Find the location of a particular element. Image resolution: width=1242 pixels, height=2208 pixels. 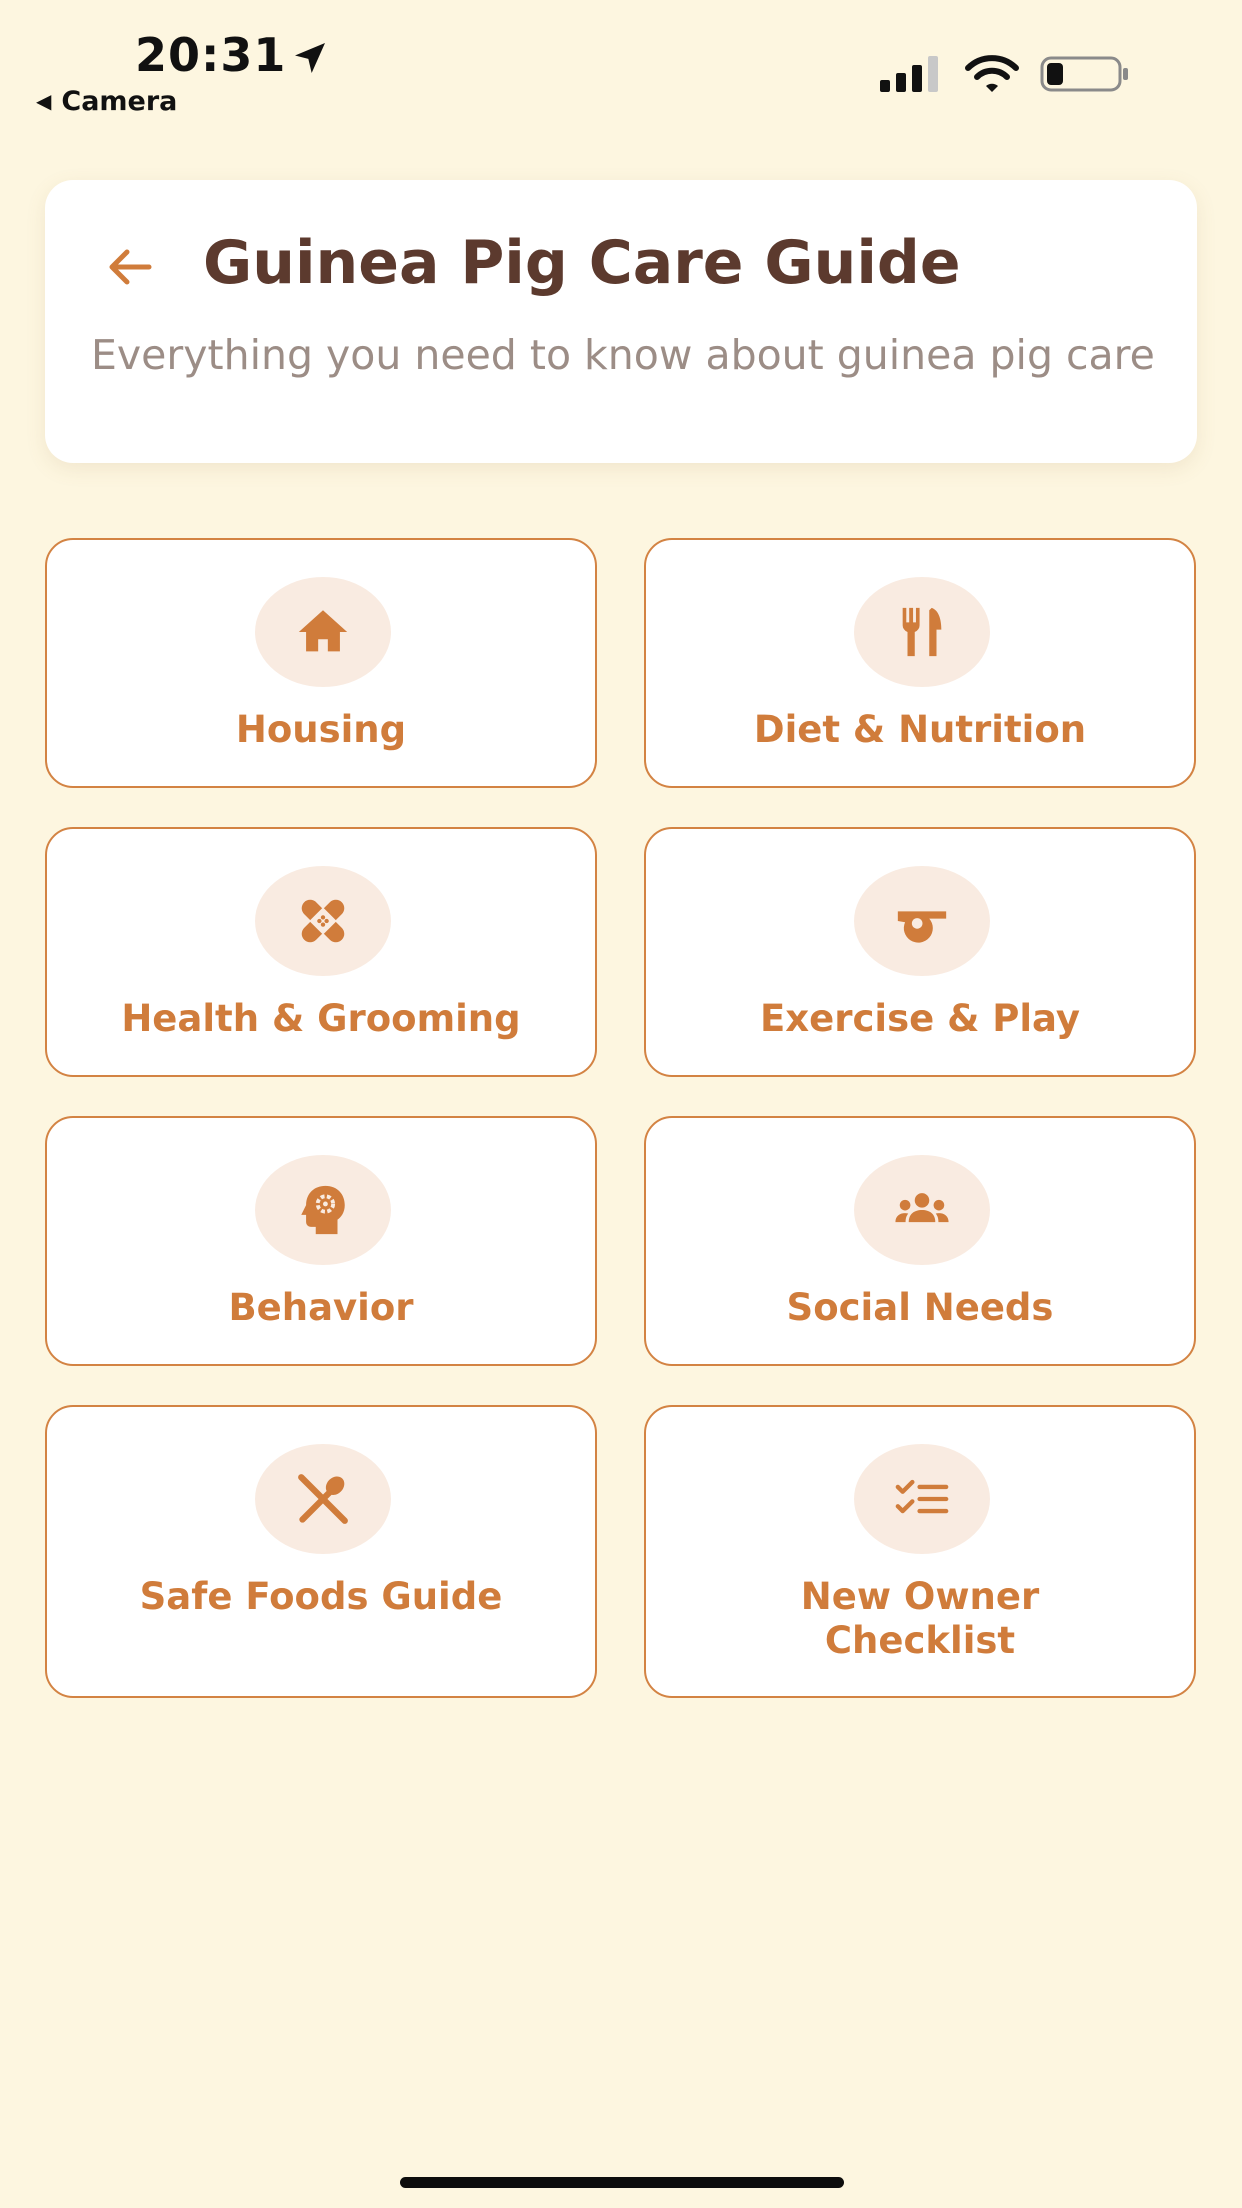

back-arrow-icon is located at coordinates (131, 267).